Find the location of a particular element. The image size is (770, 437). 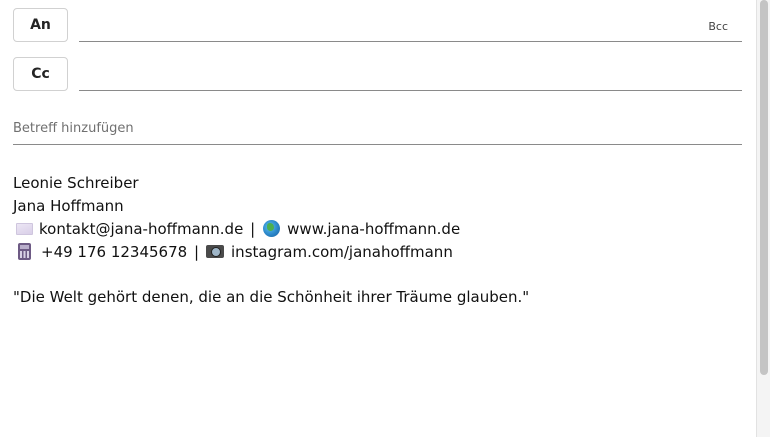

scrollbar-thumb is located at coordinates (764, 187).